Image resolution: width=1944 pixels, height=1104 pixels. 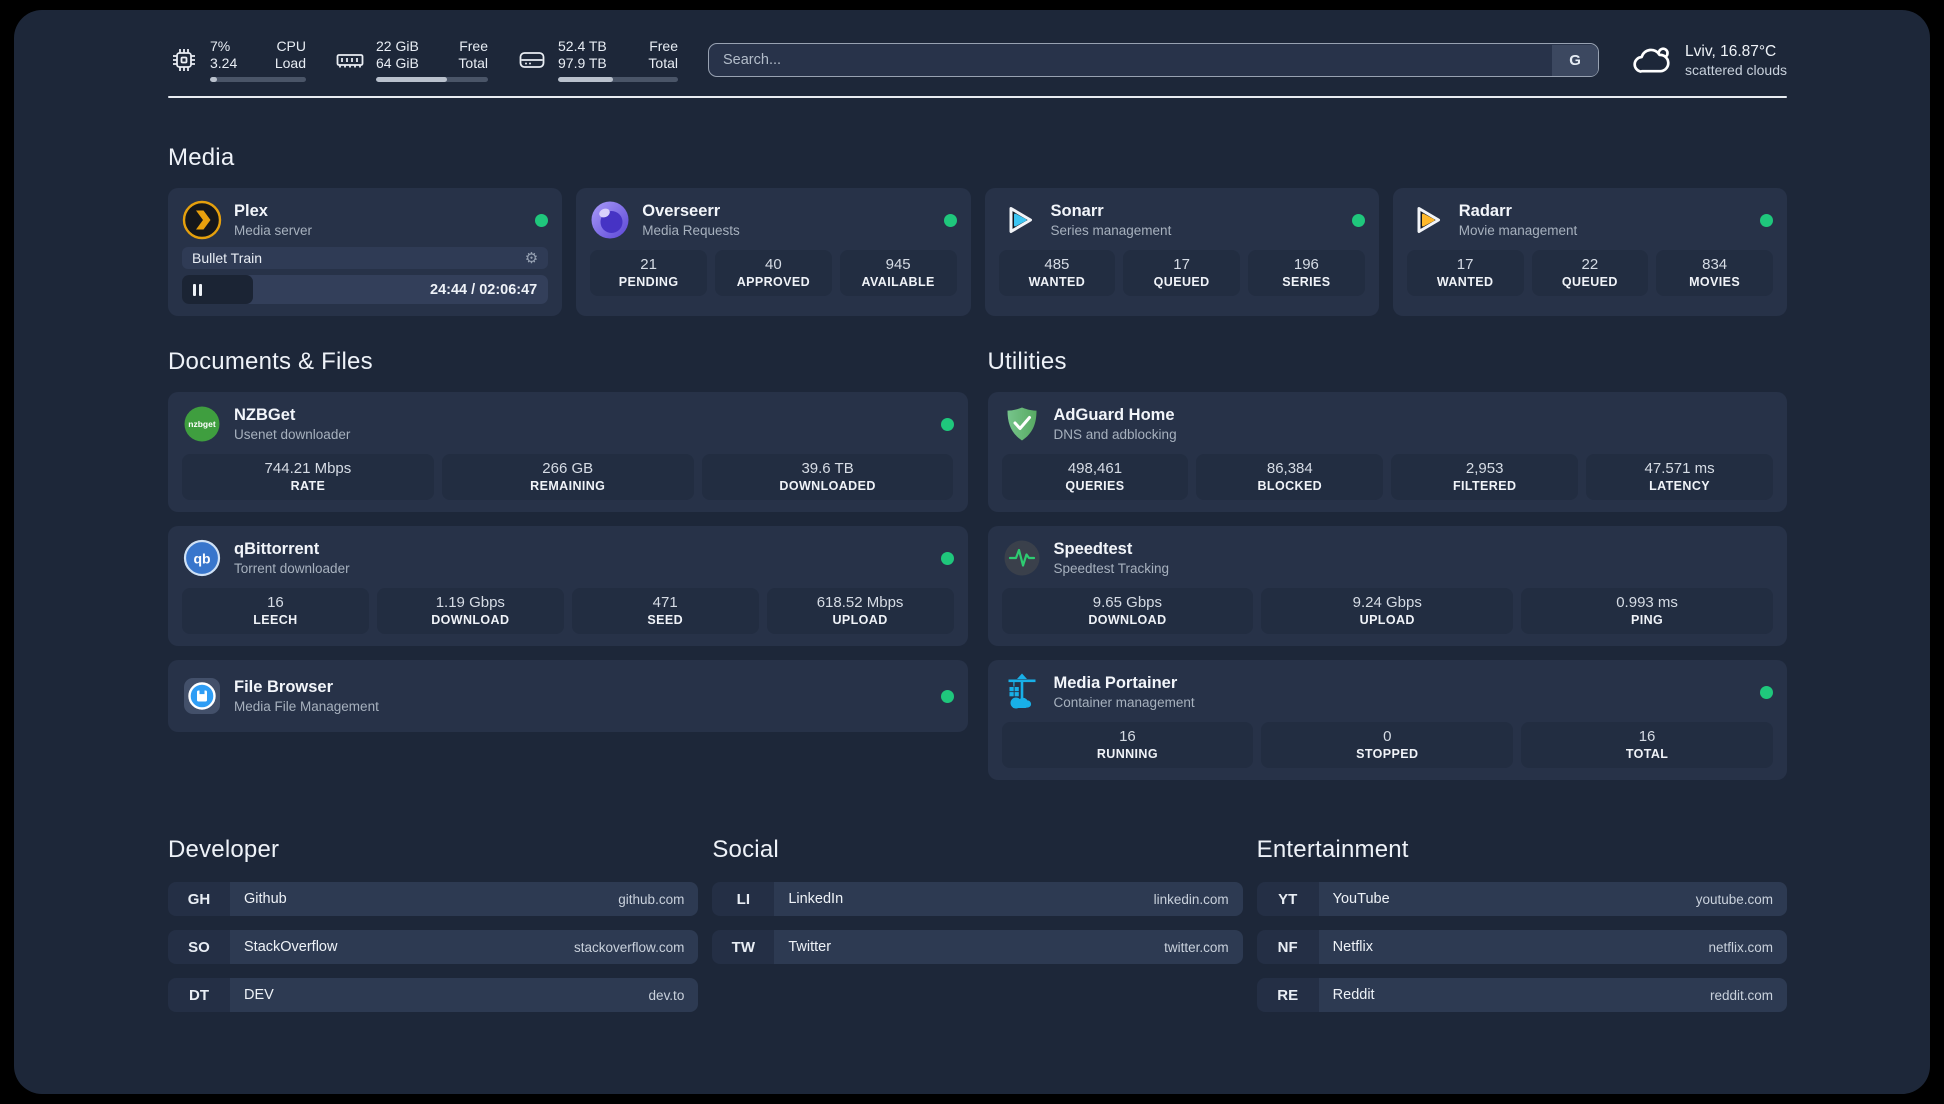 What do you see at coordinates (947, 696) in the screenshot?
I see `filebrowser-status-dot` at bounding box center [947, 696].